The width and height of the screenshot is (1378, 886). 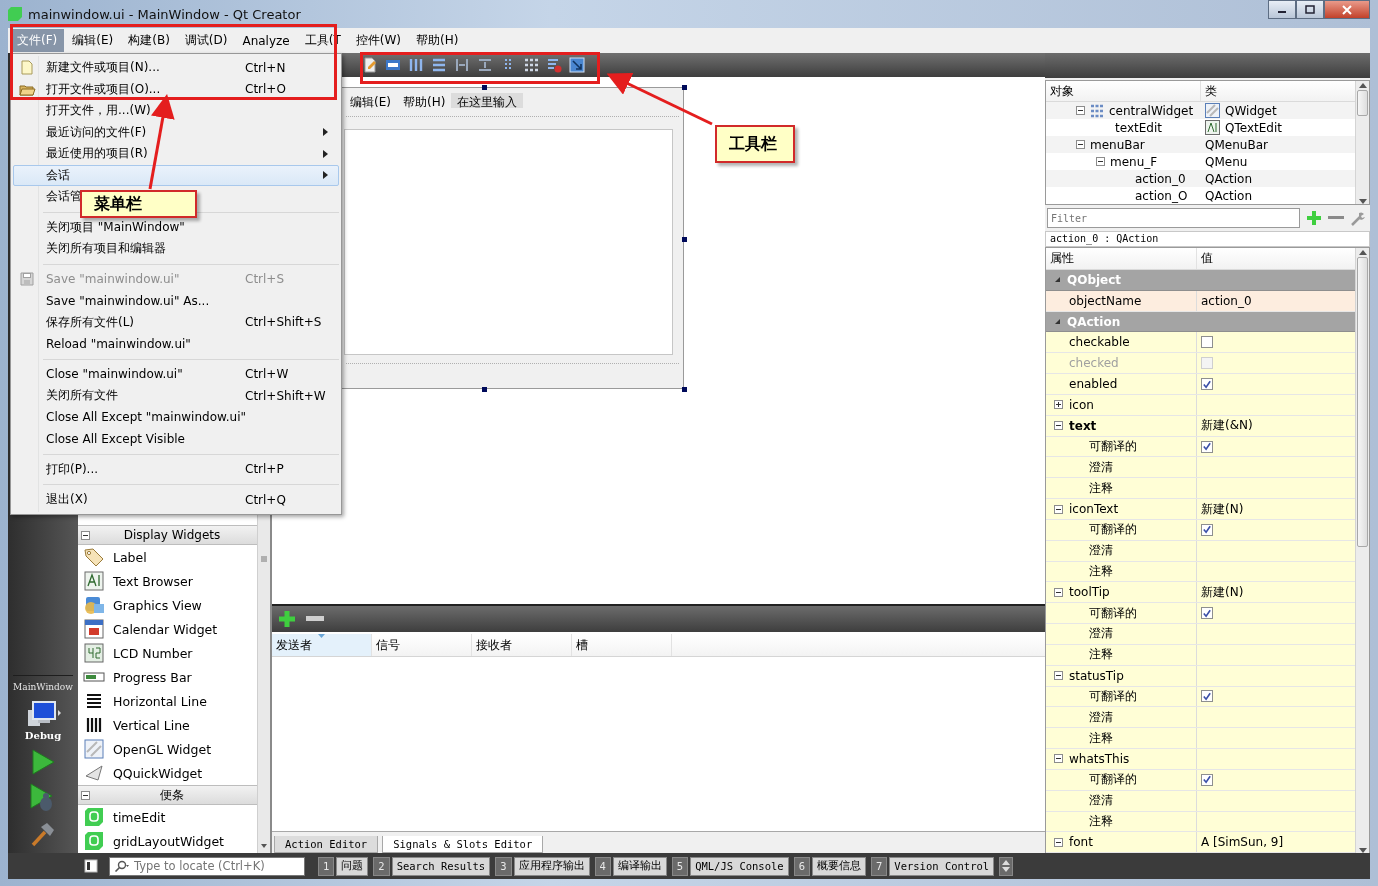 I want to click on grid-icon, so click(x=531, y=65).